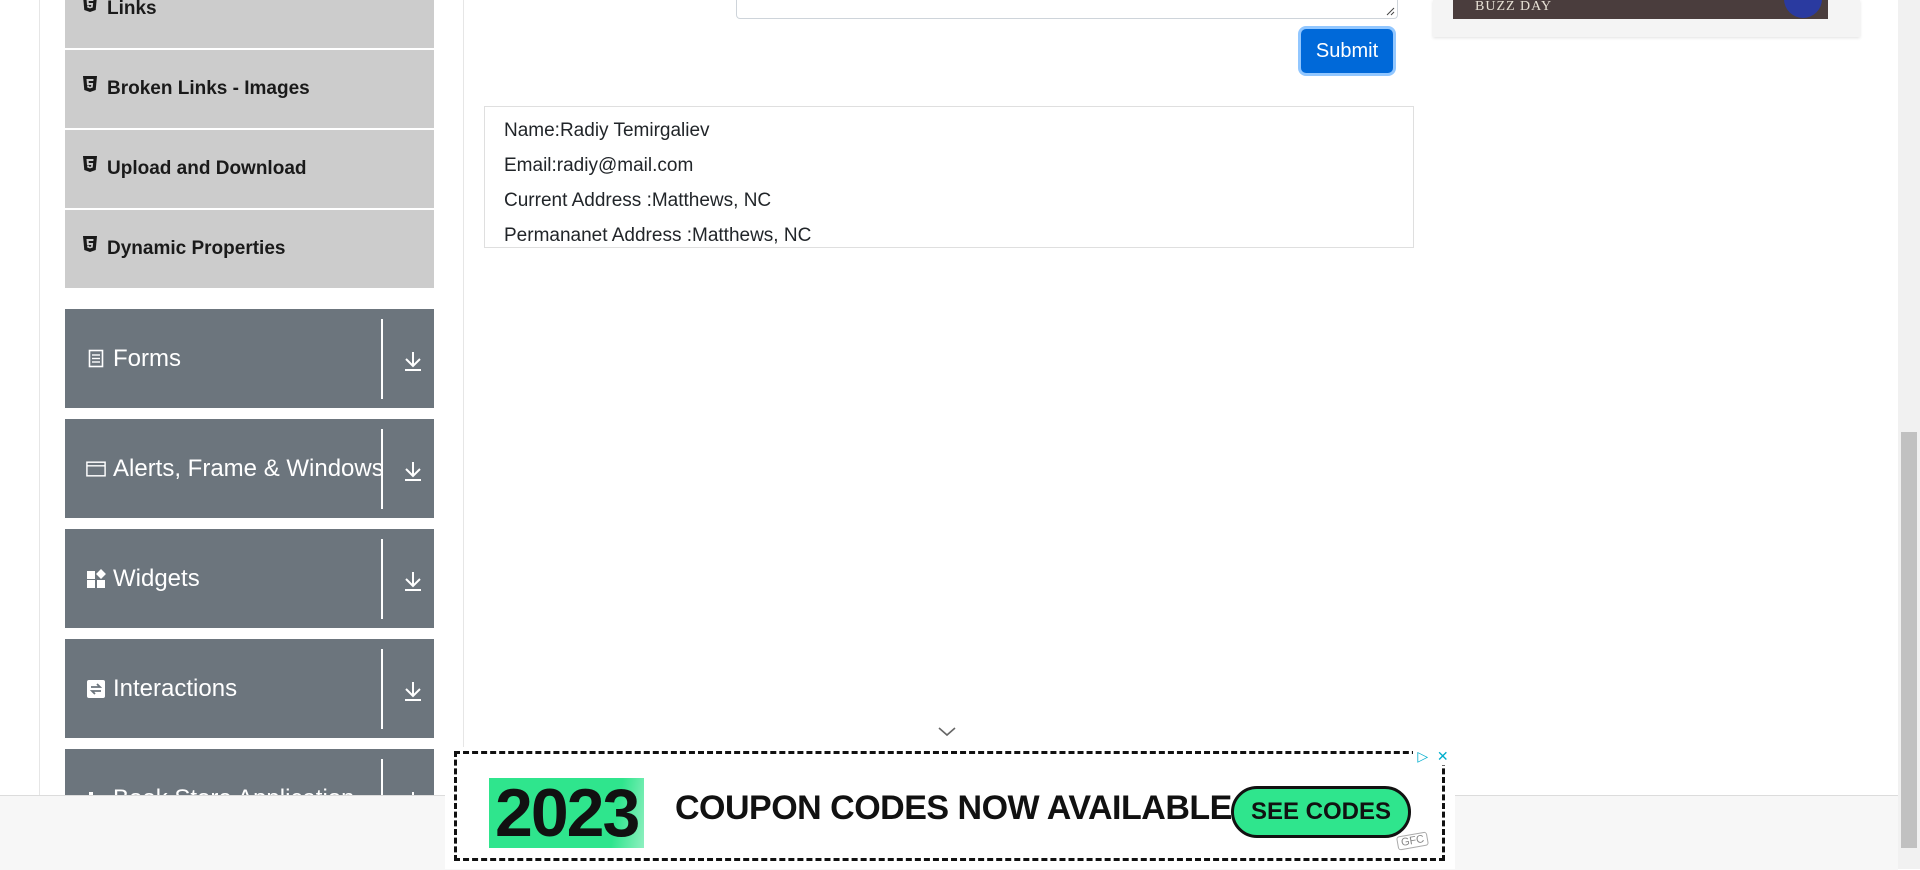 Image resolution: width=1920 pixels, height=870 pixels. What do you see at coordinates (1321, 812) in the screenshot?
I see `see-codes-button: SEE CODES` at bounding box center [1321, 812].